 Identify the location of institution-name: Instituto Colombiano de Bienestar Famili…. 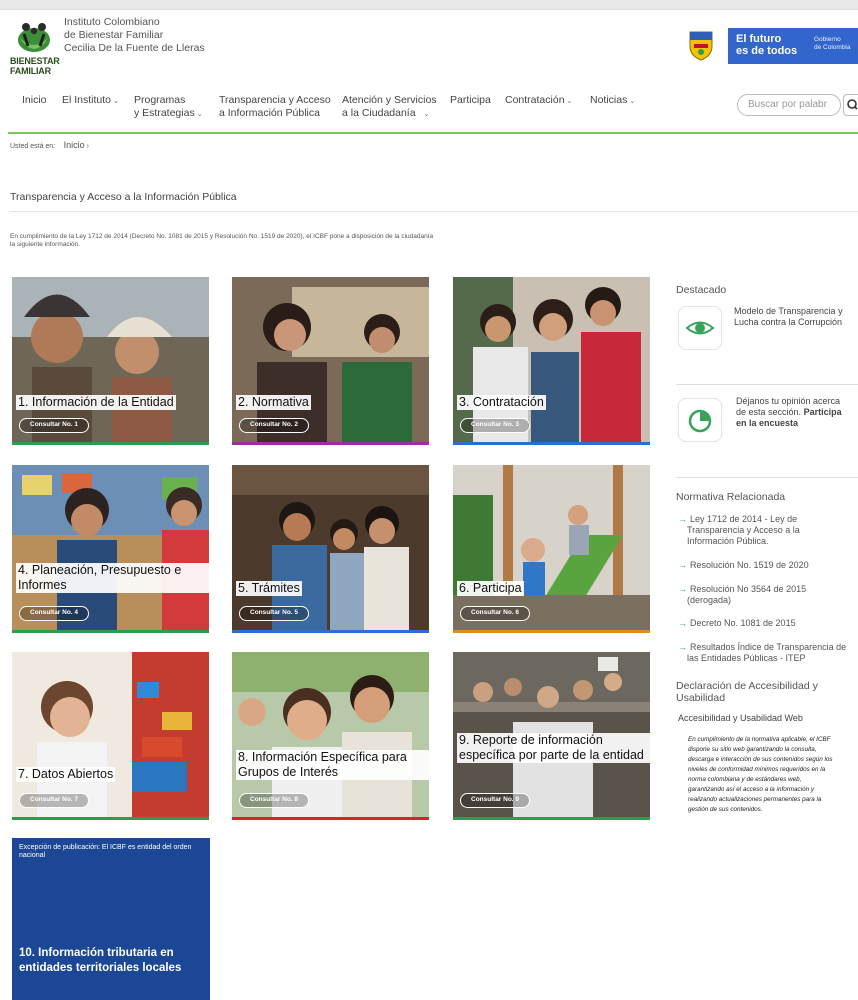
(134, 35).